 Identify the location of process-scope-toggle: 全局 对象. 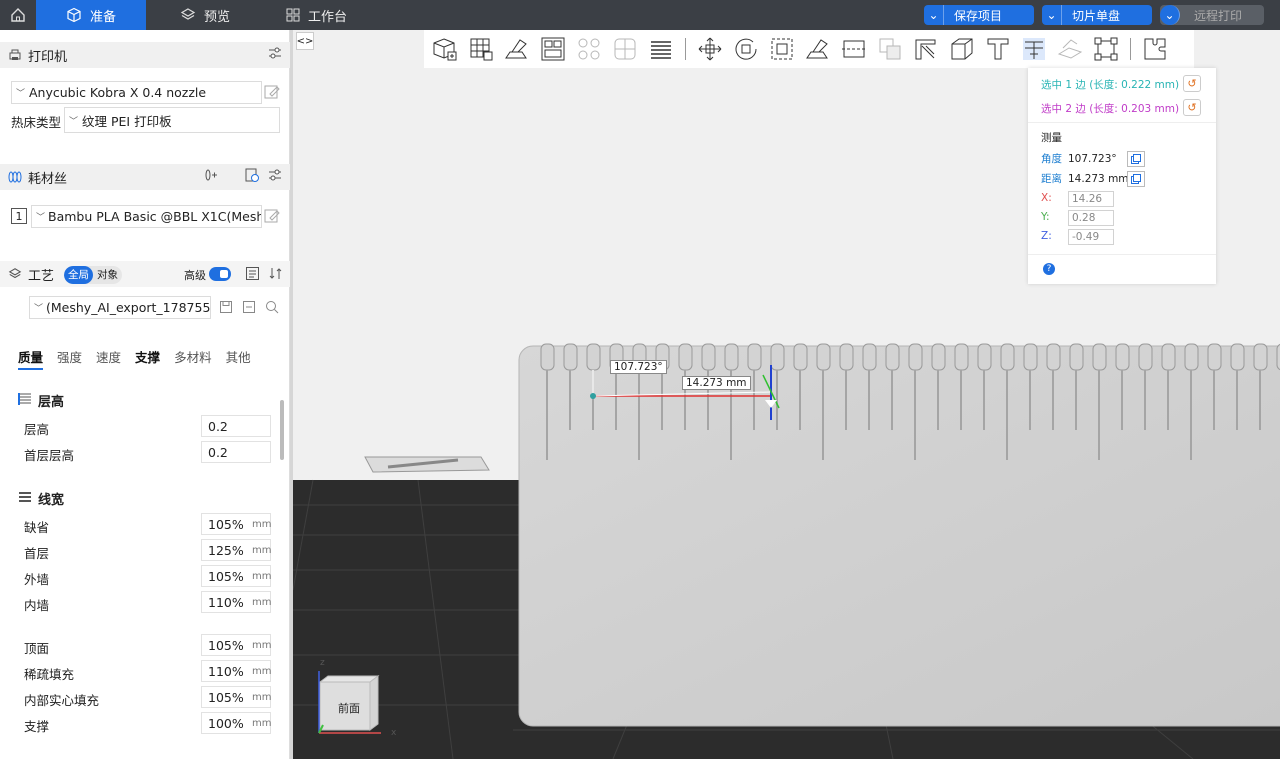
(93, 275).